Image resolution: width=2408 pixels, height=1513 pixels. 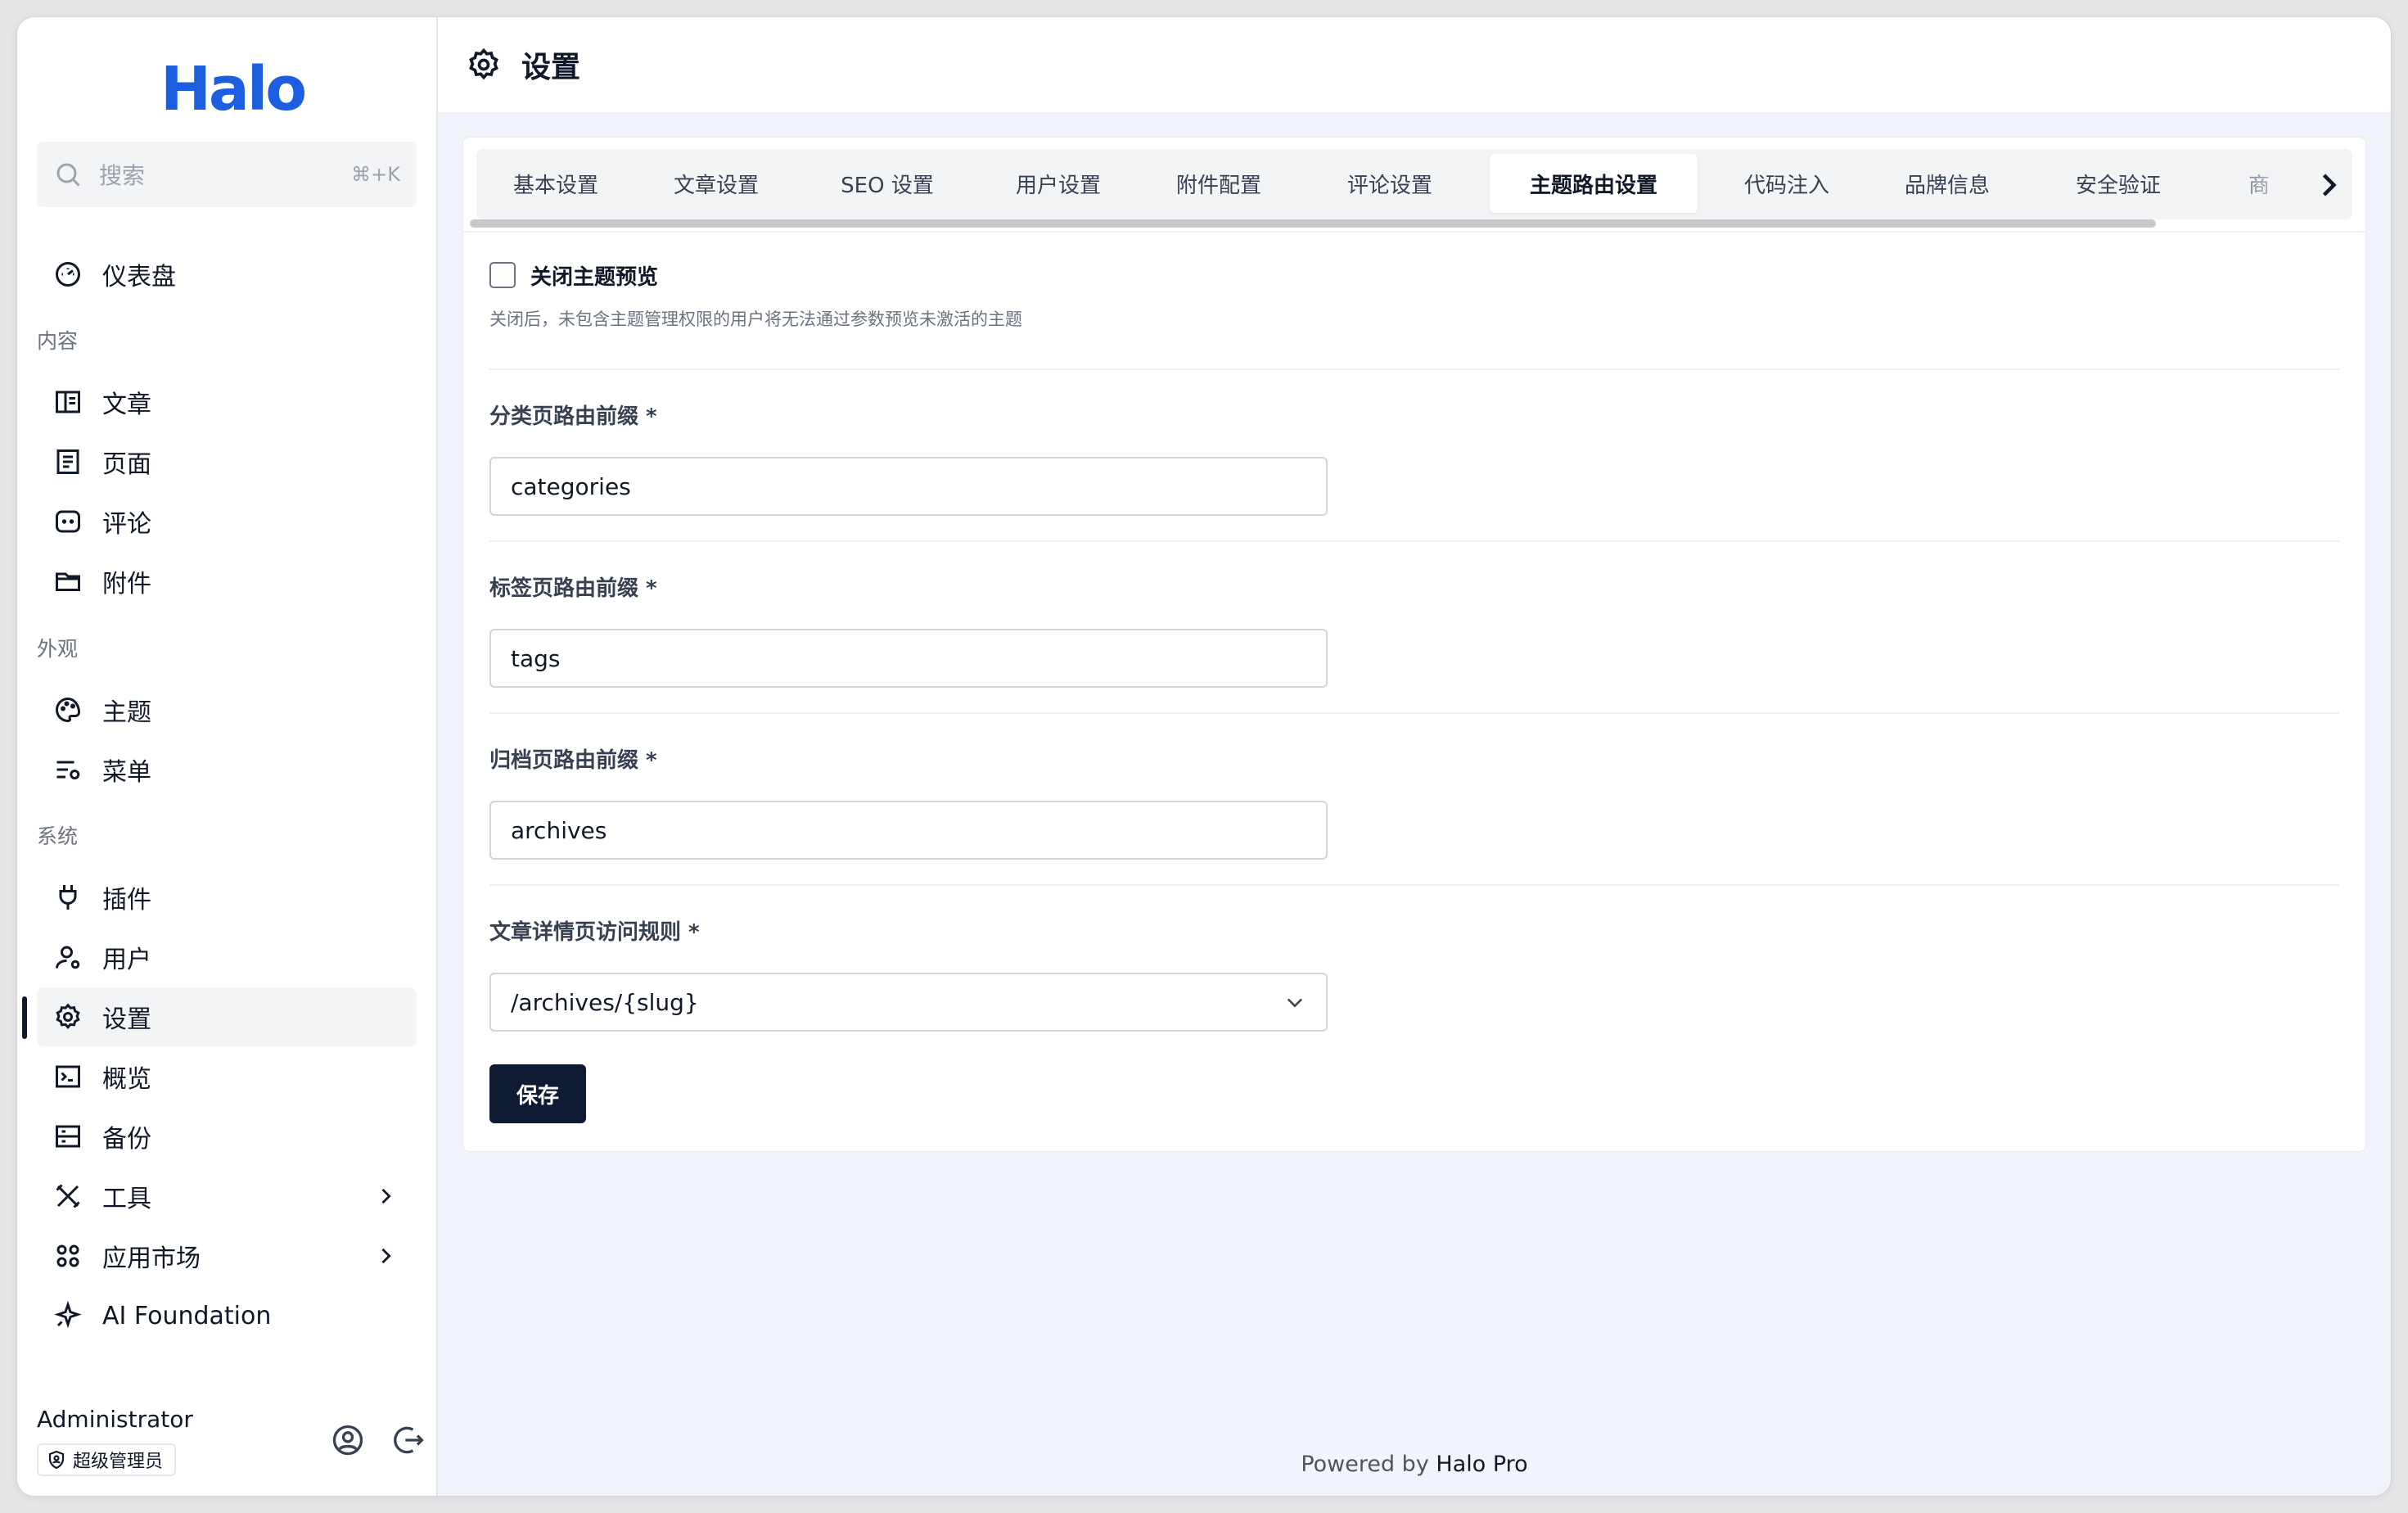 I want to click on sparkle-icon, so click(x=68, y=1315).